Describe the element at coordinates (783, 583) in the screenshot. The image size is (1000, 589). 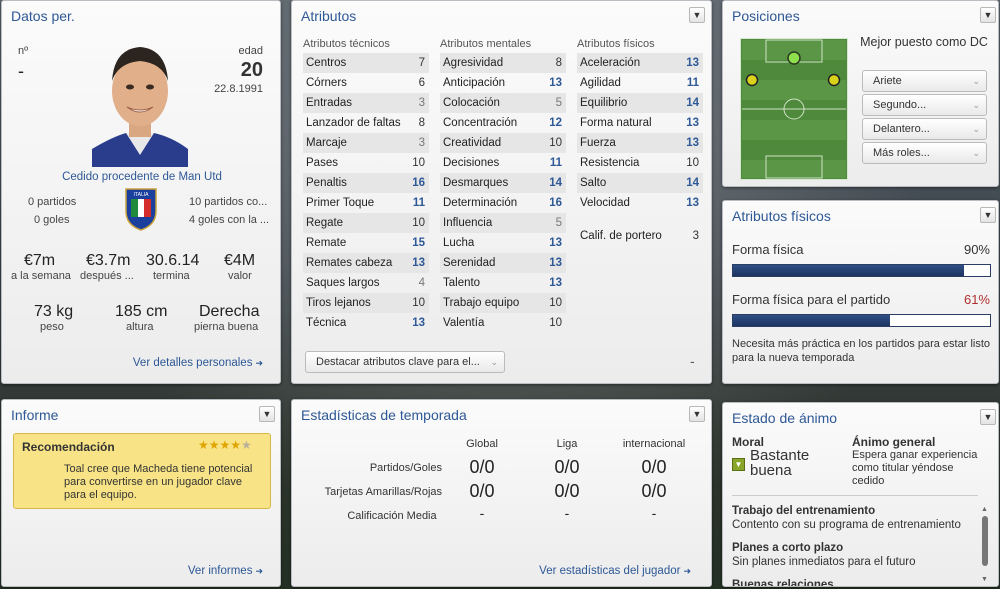
I see `morale-item-head: Buenas relaciones` at that location.